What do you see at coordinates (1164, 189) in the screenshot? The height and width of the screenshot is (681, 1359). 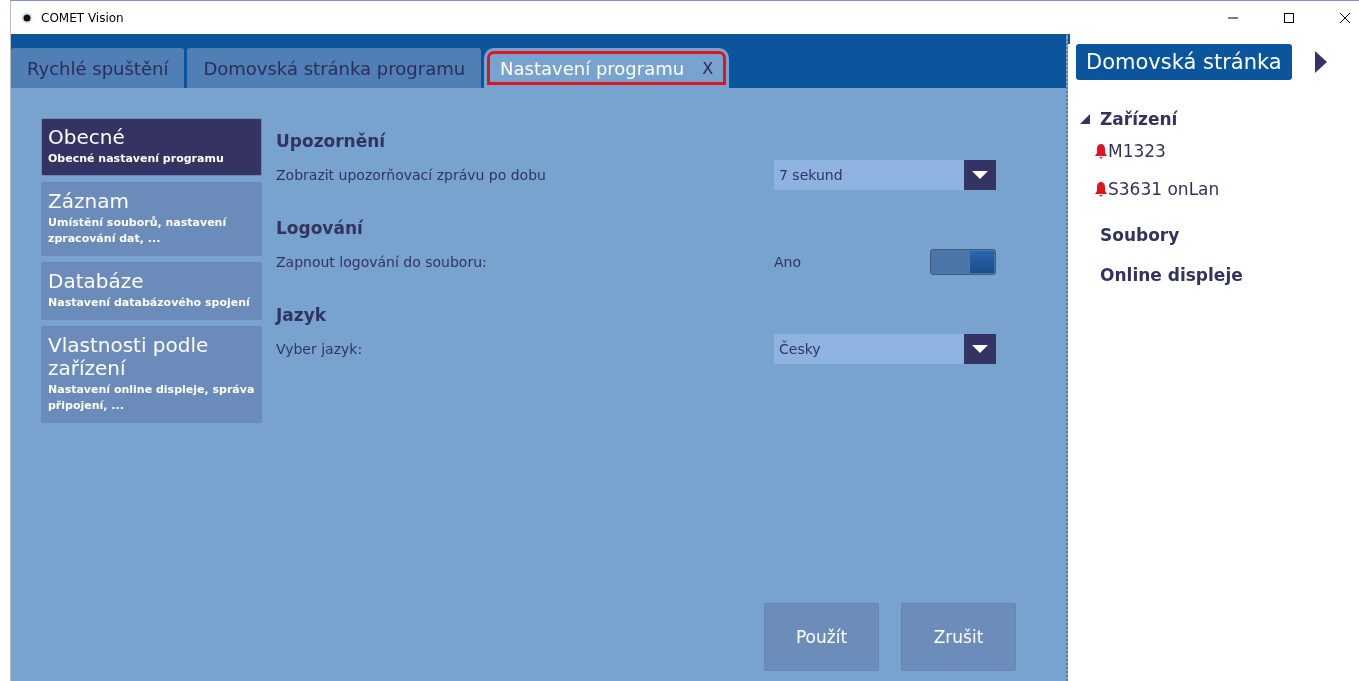 I see `device-item: S3631 onLan` at bounding box center [1164, 189].